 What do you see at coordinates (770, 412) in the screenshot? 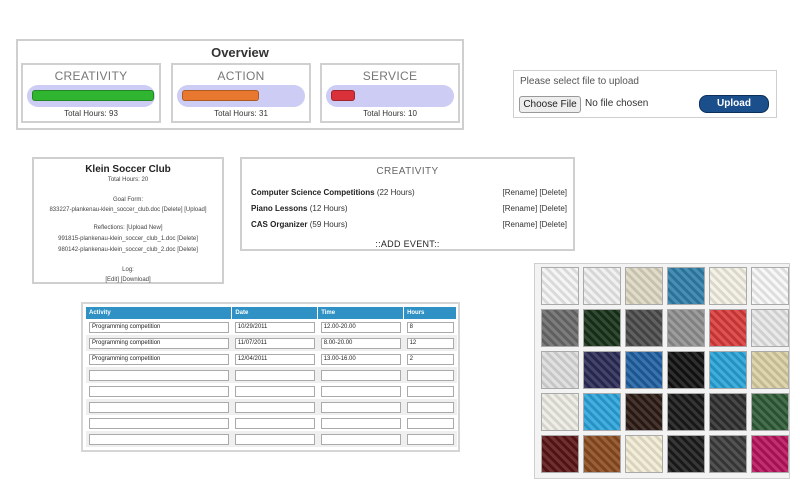
I see `swatch-green-paisley` at bounding box center [770, 412].